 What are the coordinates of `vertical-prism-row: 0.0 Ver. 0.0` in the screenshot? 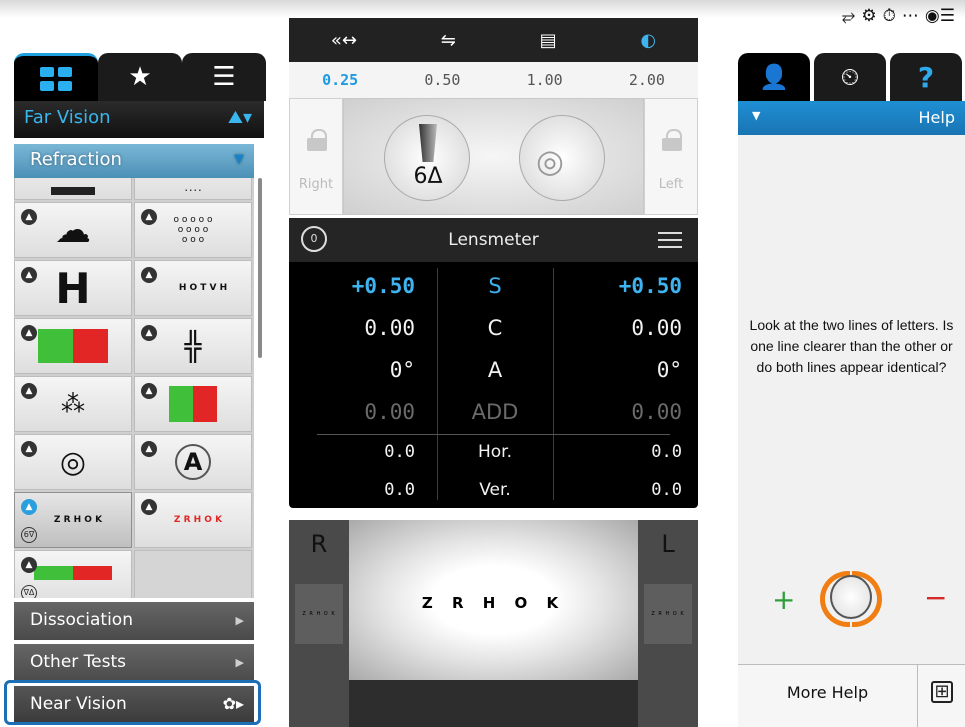 It's located at (493, 490).